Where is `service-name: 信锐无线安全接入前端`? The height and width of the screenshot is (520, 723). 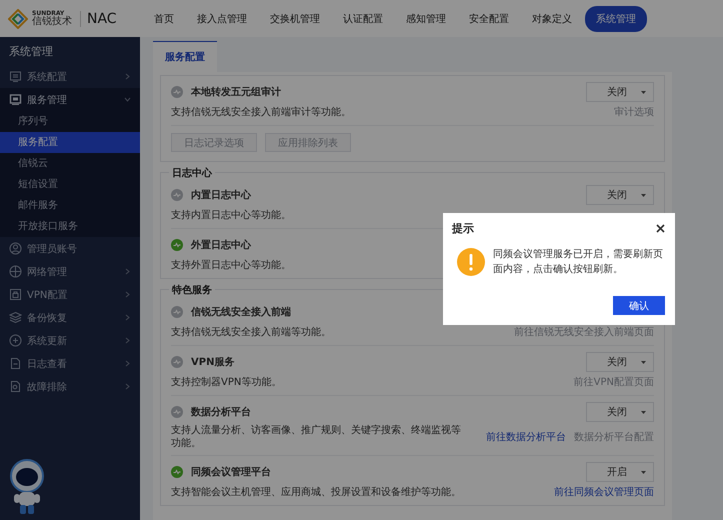
service-name: 信锐无线安全接入前端 is located at coordinates (241, 312).